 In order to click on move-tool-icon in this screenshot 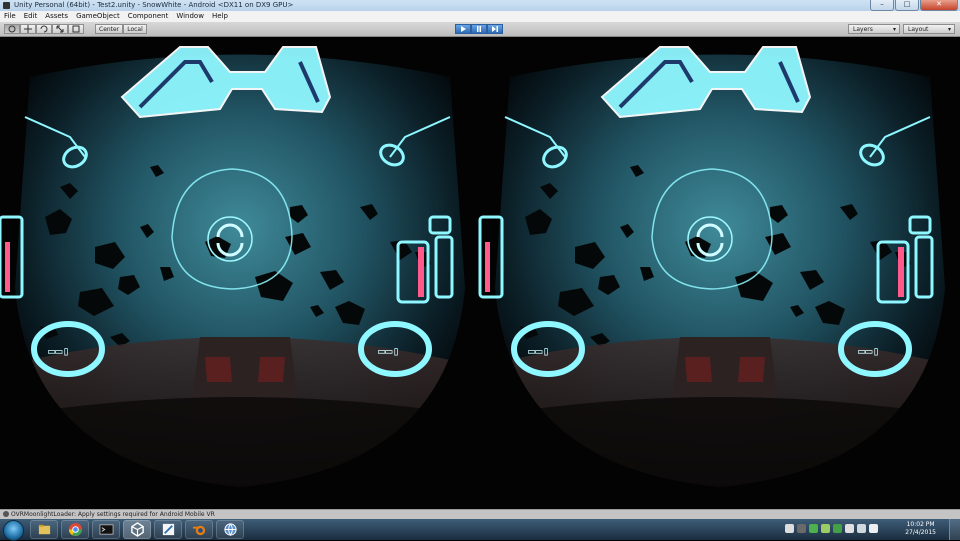, I will do `click(28, 29)`.